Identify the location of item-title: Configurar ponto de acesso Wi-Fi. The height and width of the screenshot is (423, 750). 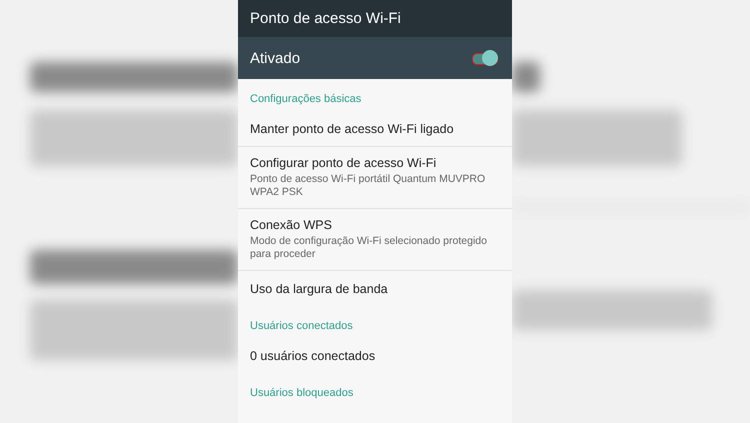
(344, 163).